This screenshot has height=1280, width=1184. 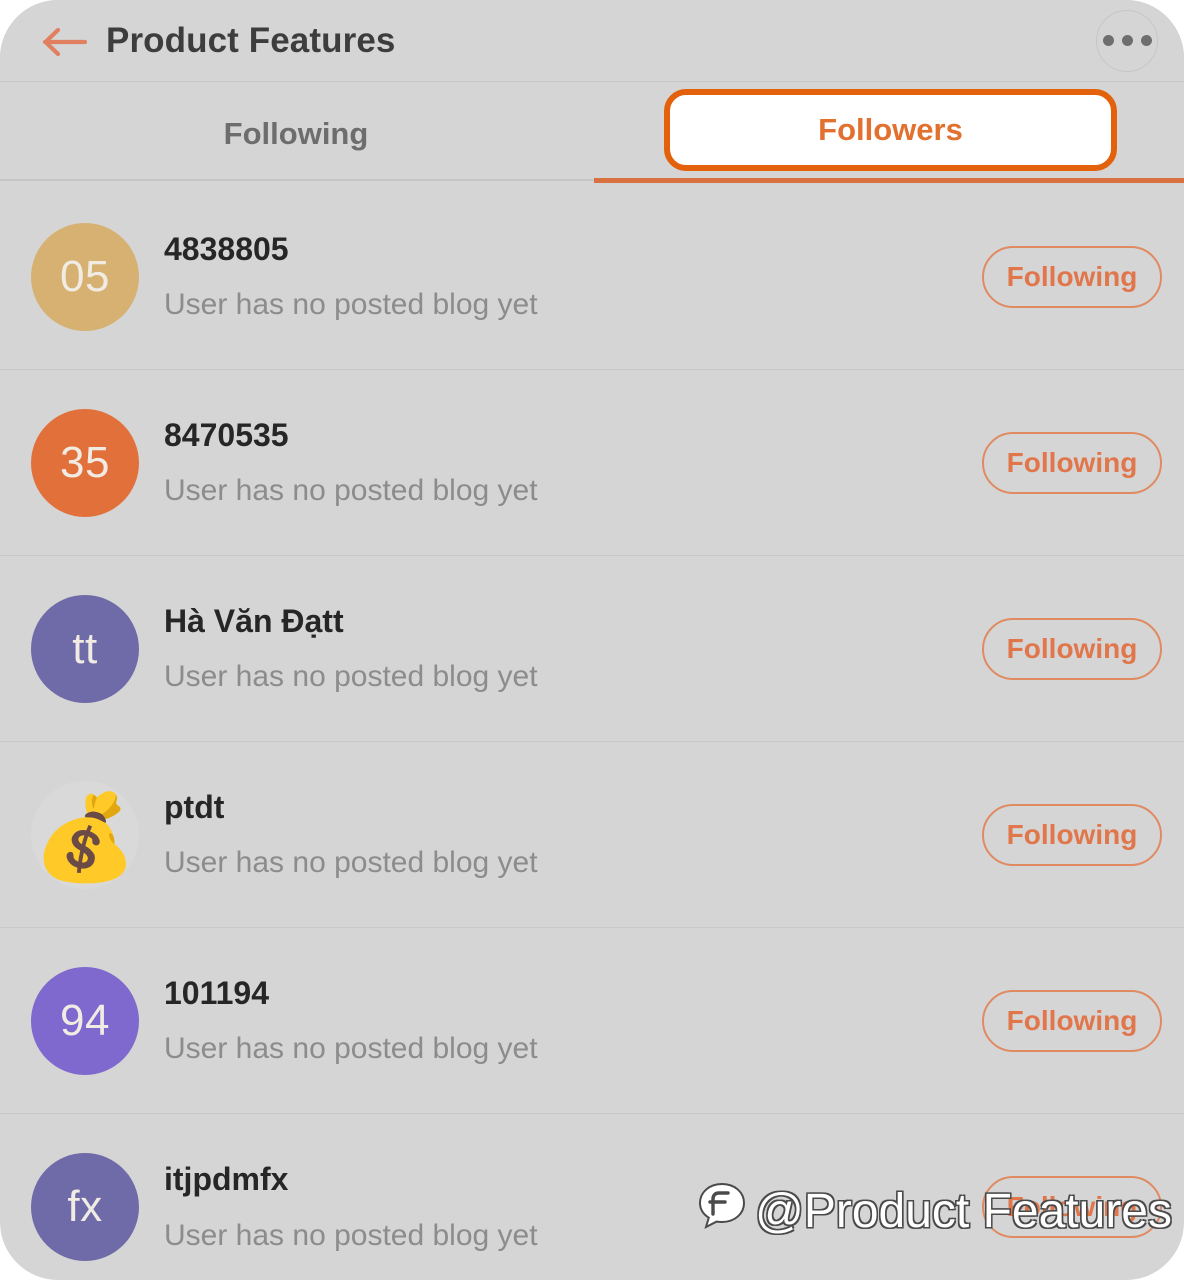 I want to click on tab-active-indicator, so click(x=889, y=180).